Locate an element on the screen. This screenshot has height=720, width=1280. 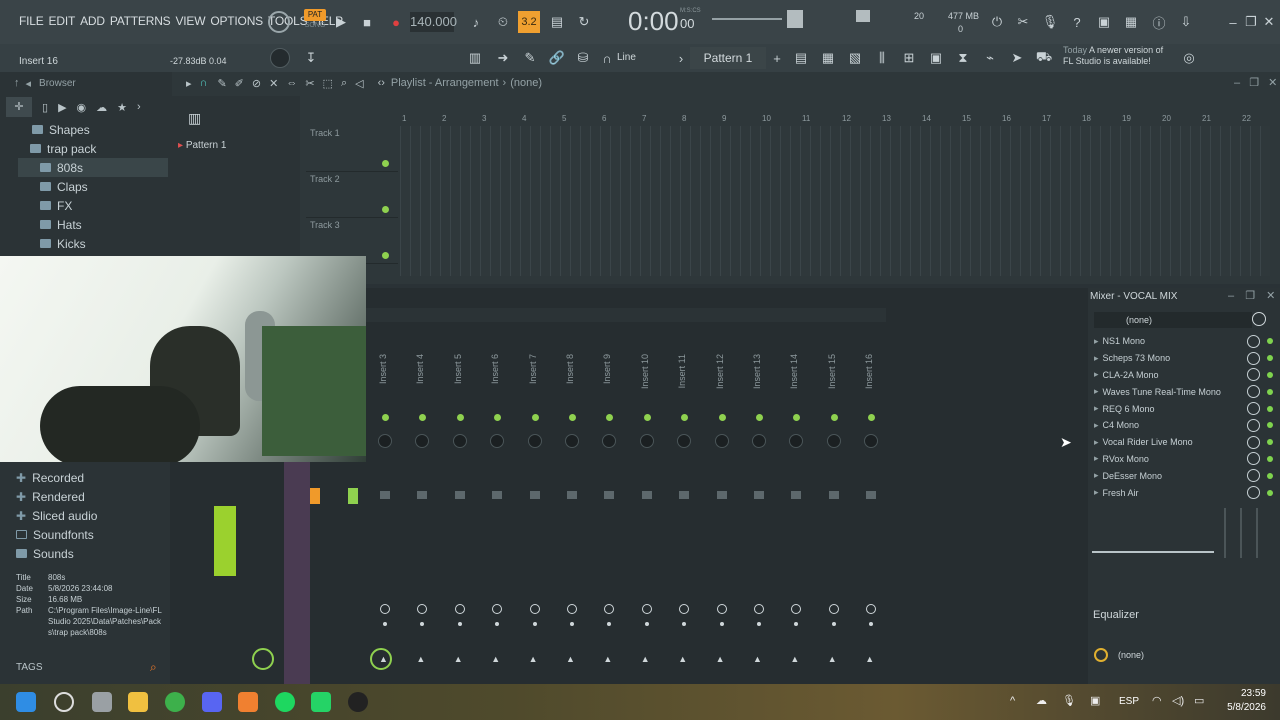
master-pitch-slider is located at coordinates (747, 19).